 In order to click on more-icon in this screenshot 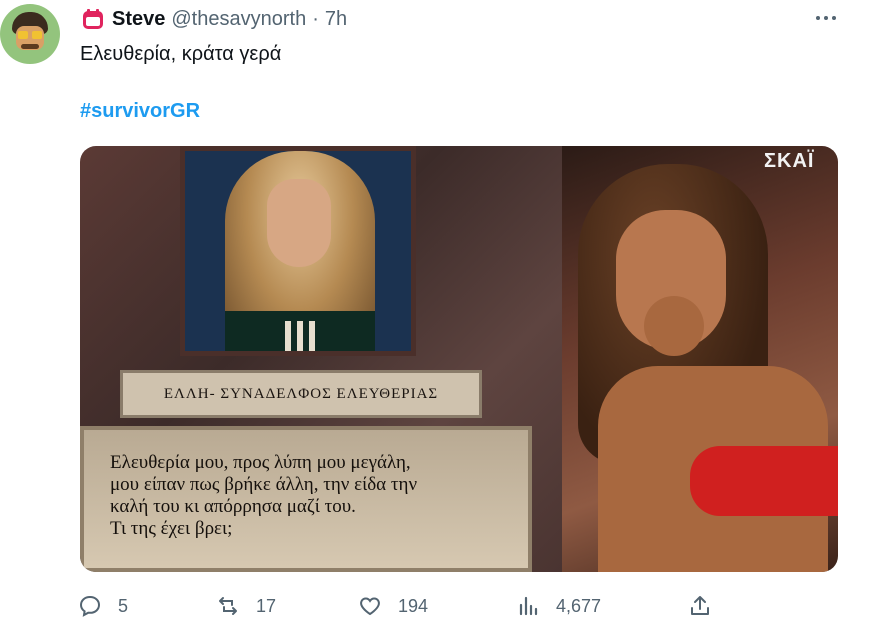, I will do `click(826, 18)`.